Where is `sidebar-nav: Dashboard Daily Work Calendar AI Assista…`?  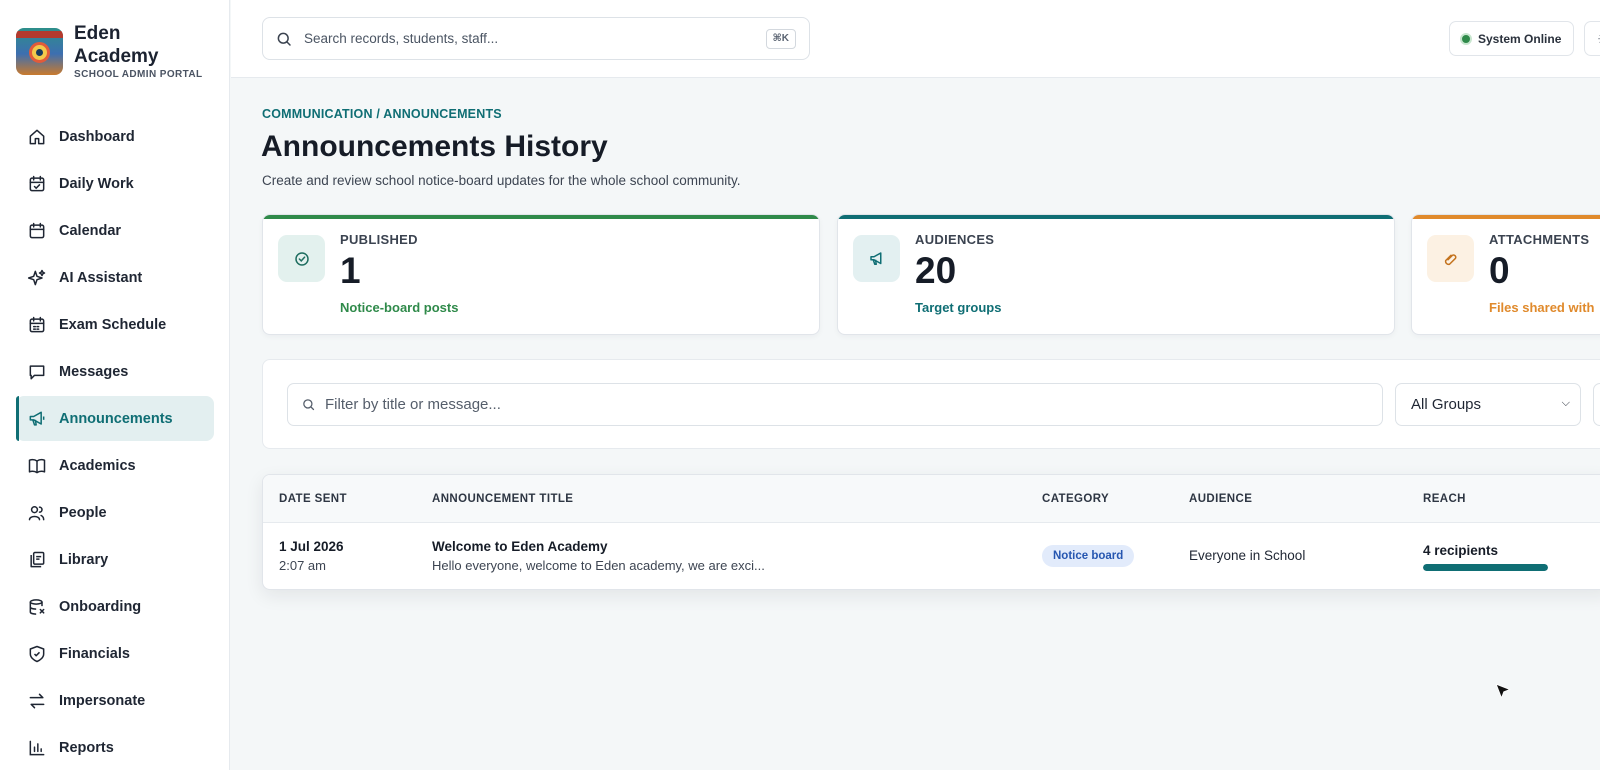
sidebar-nav: Dashboard Daily Work Calendar AI Assista… is located at coordinates (115, 442).